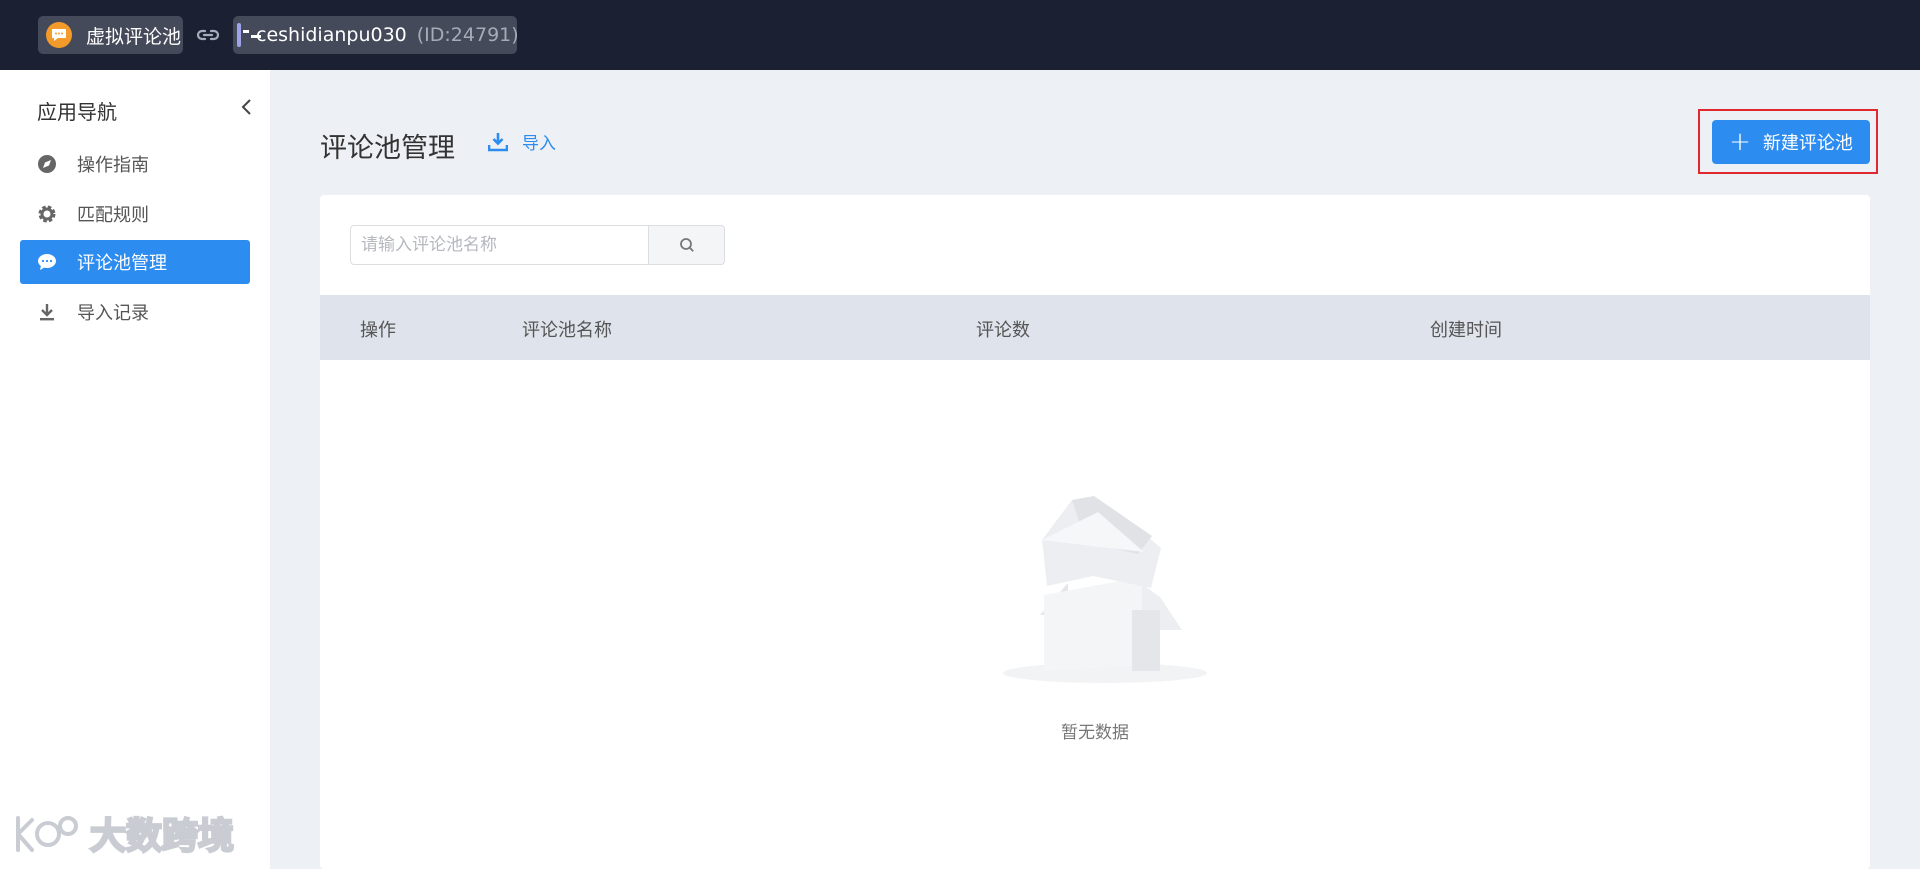  What do you see at coordinates (47, 262) in the screenshot?
I see `chat-bubble-icon` at bounding box center [47, 262].